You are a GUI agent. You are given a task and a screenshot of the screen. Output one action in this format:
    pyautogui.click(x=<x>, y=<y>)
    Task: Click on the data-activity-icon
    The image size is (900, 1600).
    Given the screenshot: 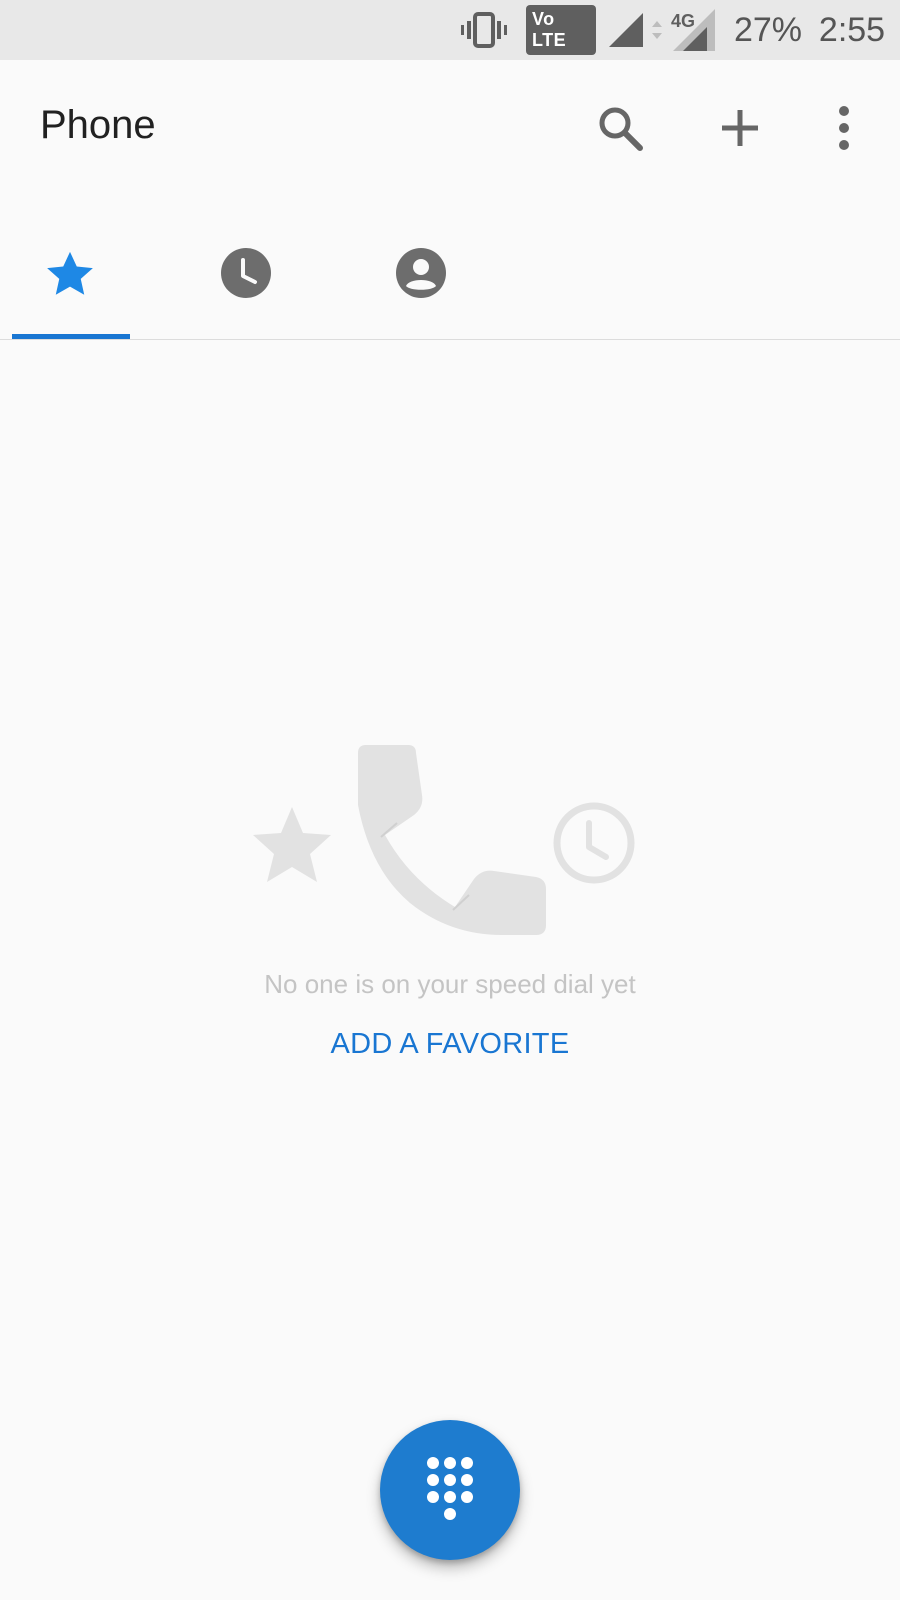 What is the action you would take?
    pyautogui.click(x=657, y=30)
    